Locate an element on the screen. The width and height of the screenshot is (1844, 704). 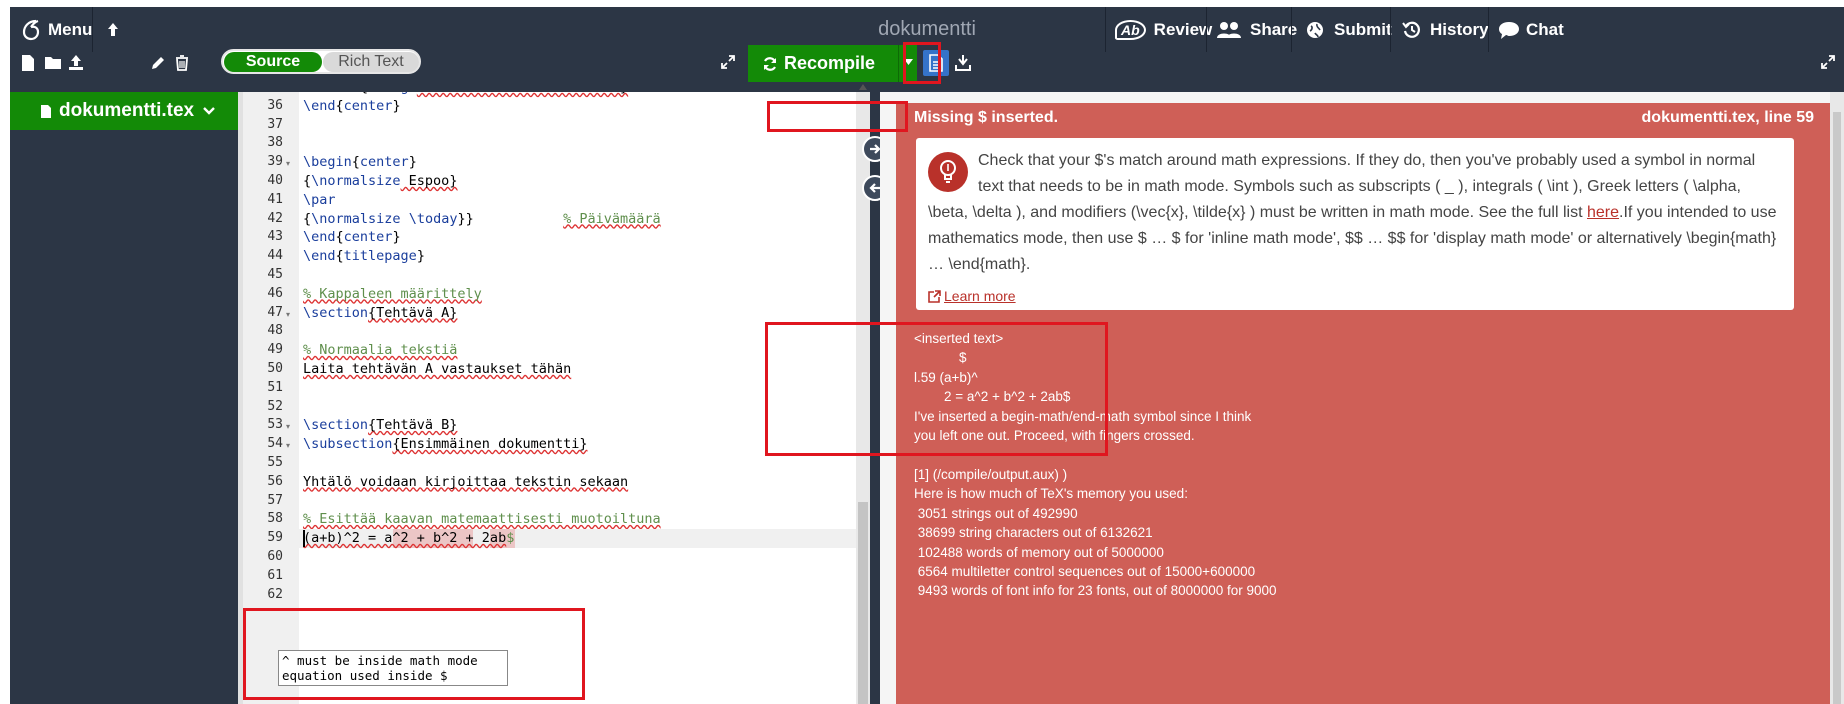
menu-label: Menu is located at coordinates (70, 29).